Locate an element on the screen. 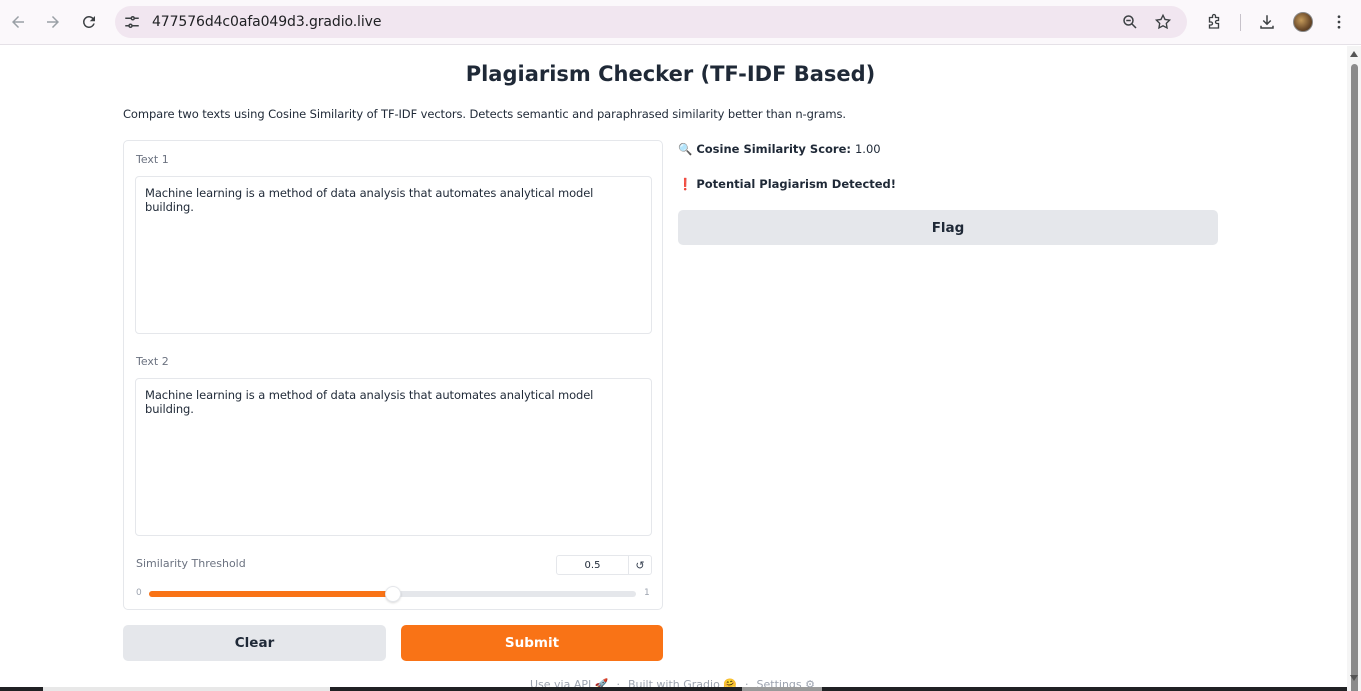 Image resolution: width=1361 pixels, height=691 pixels. slider-fill is located at coordinates (271, 594).